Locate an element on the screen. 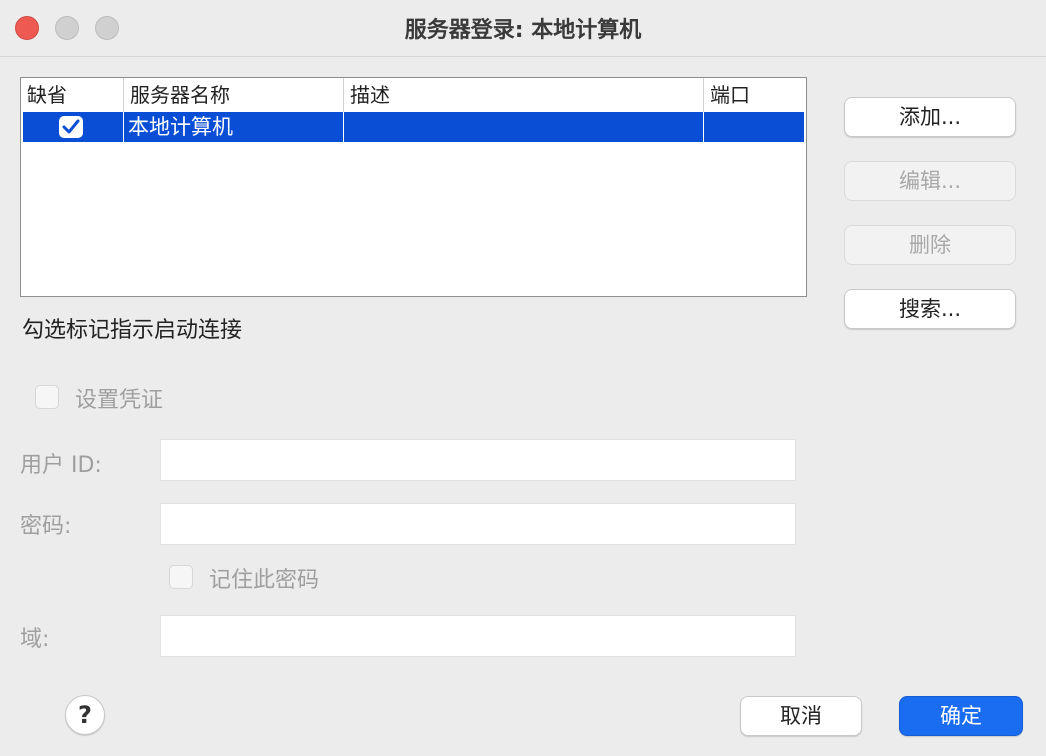 This screenshot has height=756, width=1046. table-row: 本地计算机 is located at coordinates (413, 127).